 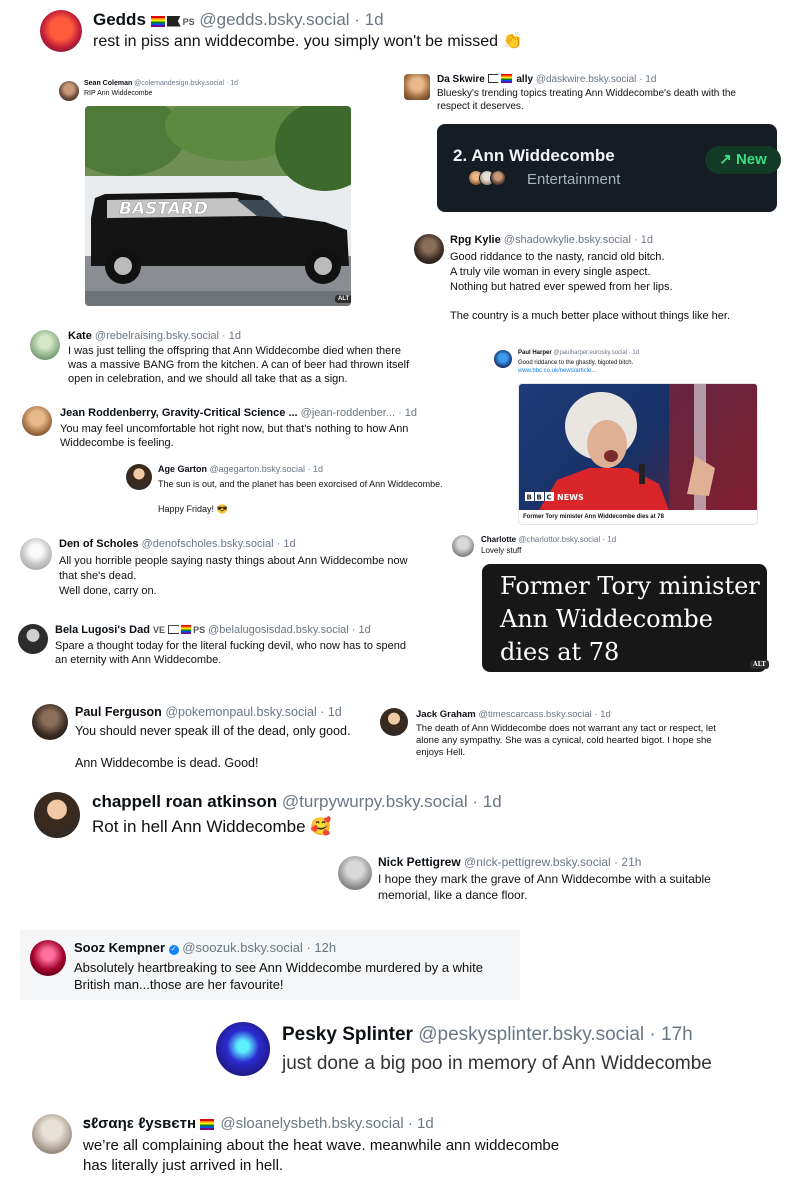 What do you see at coordinates (441, 753) in the screenshot?
I see `text-line: enjoys Hell.` at bounding box center [441, 753].